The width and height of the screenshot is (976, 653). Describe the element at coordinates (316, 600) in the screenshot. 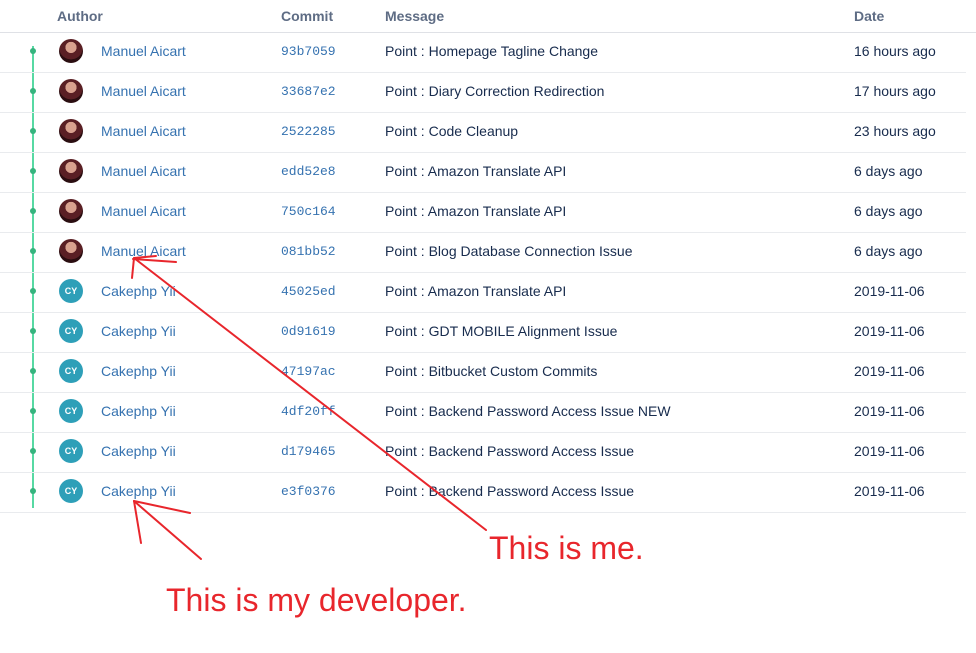

I see `annotation-this-is-my-developer: This is my developer.` at that location.